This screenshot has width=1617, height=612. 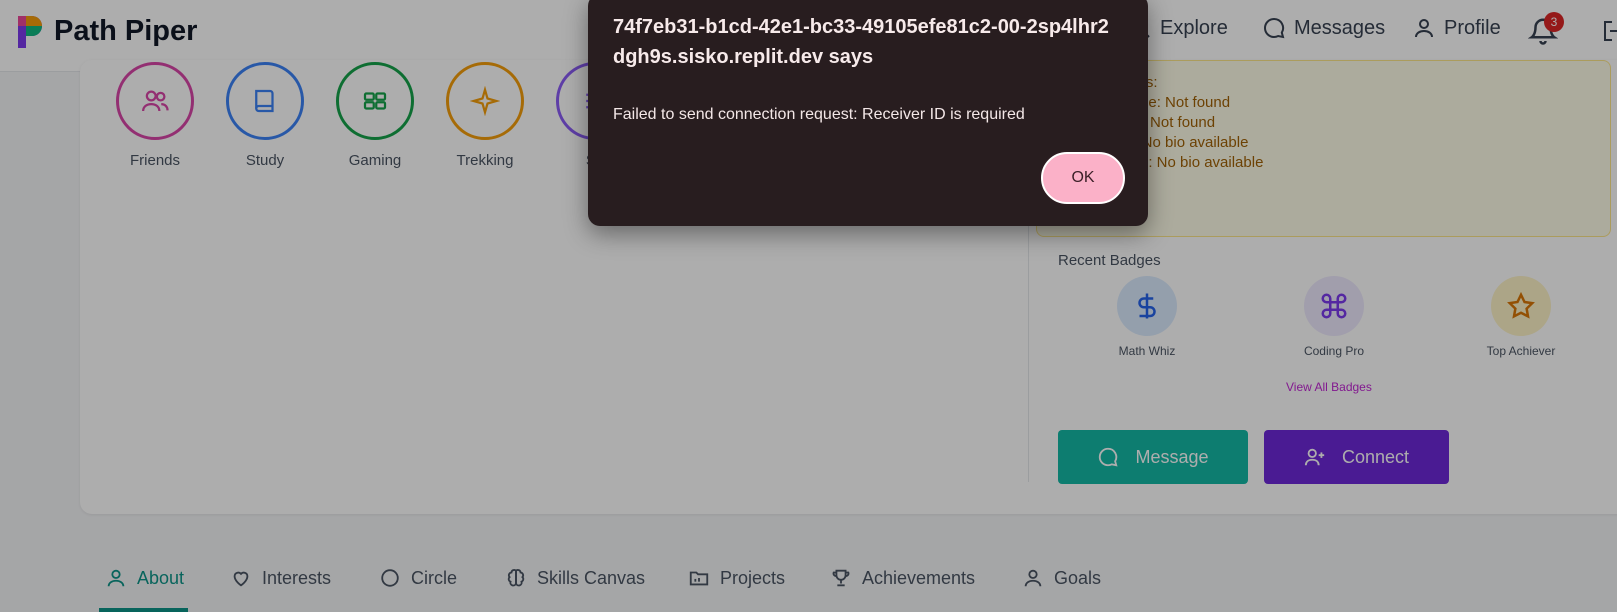 What do you see at coordinates (1083, 178) in the screenshot?
I see `ok-button: OK` at bounding box center [1083, 178].